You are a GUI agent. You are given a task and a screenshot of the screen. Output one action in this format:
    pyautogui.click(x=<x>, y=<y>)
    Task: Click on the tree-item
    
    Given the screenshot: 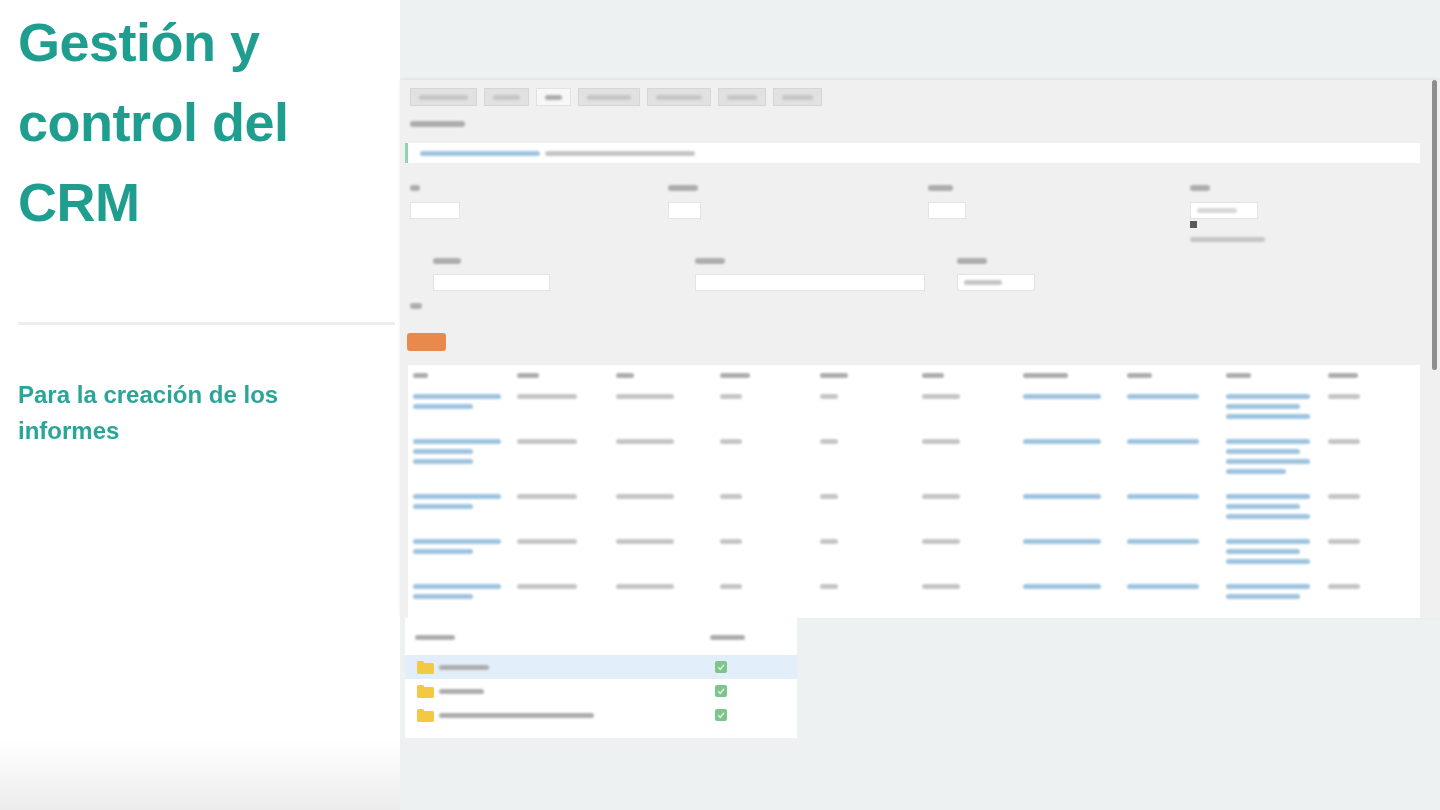 What is the action you would take?
    pyautogui.click(x=601, y=667)
    